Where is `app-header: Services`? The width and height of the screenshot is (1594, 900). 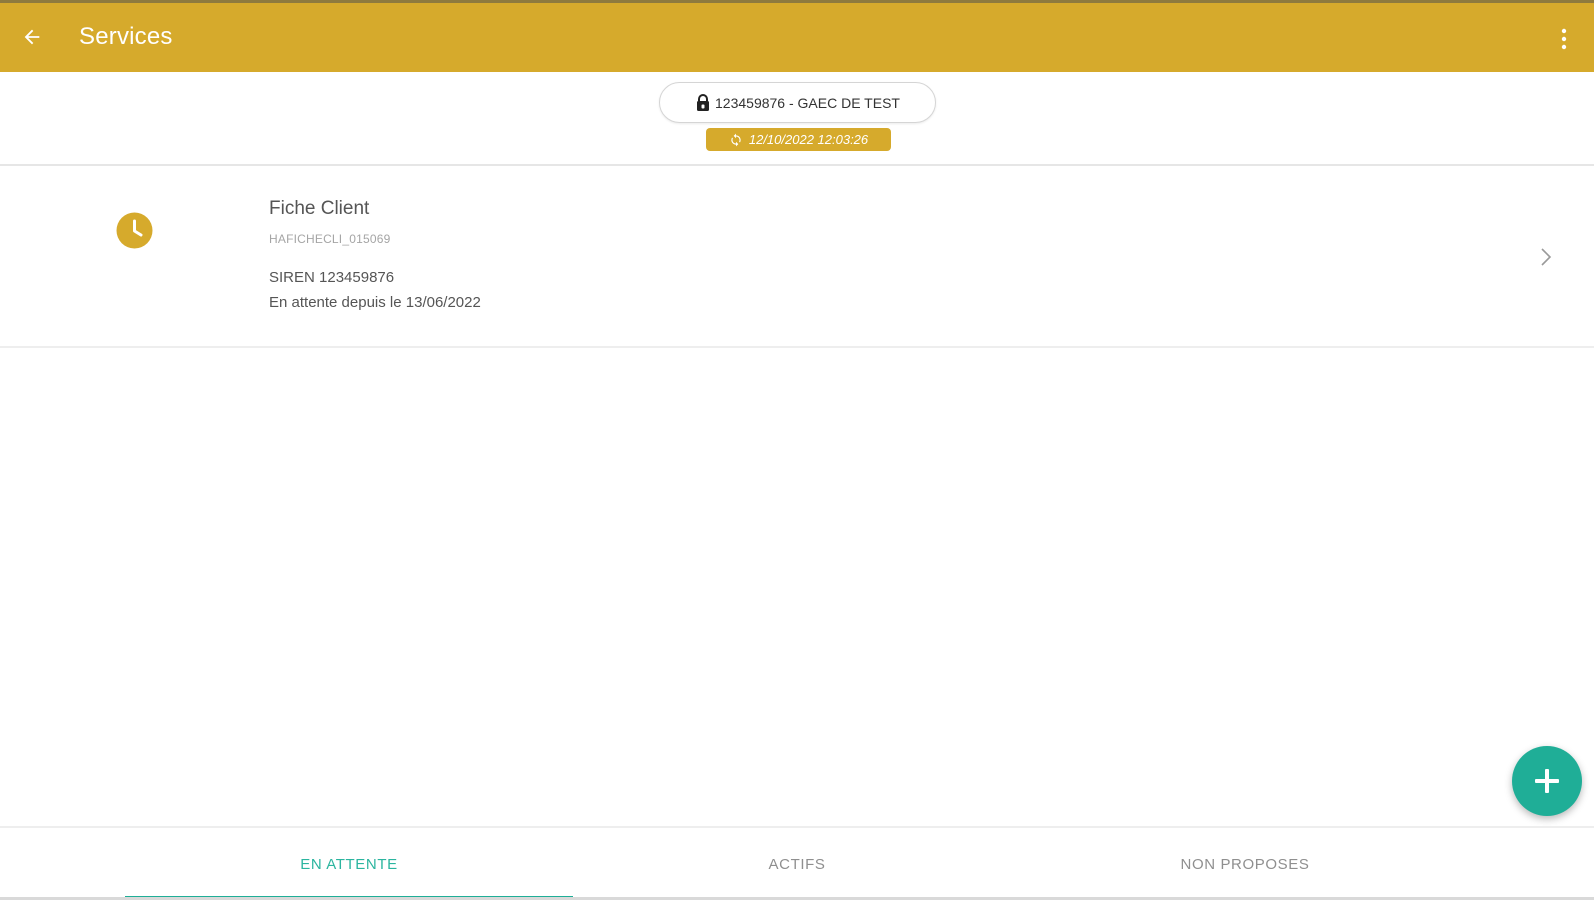
app-header: Services is located at coordinates (797, 36).